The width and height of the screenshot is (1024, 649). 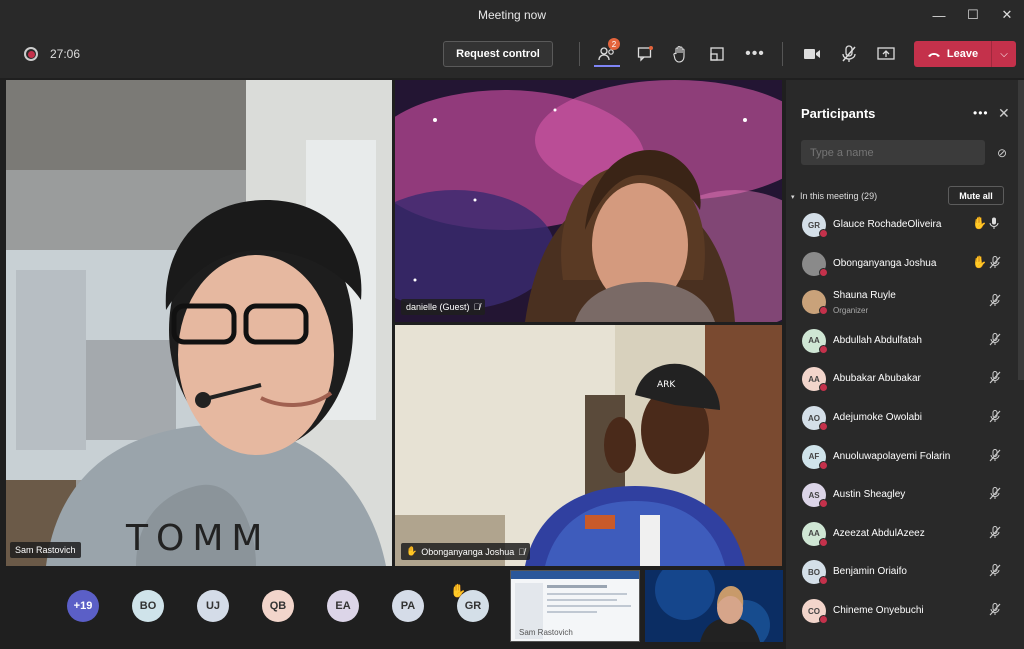 I want to click on avatar-initials: AO, so click(x=814, y=418).